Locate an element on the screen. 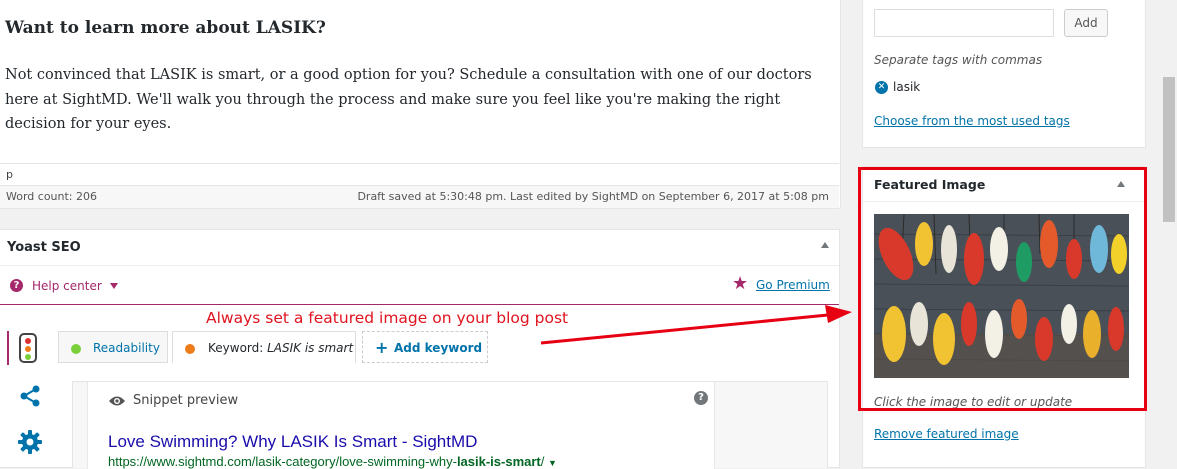 This screenshot has width=1177, height=469. tag-input is located at coordinates (964, 23).